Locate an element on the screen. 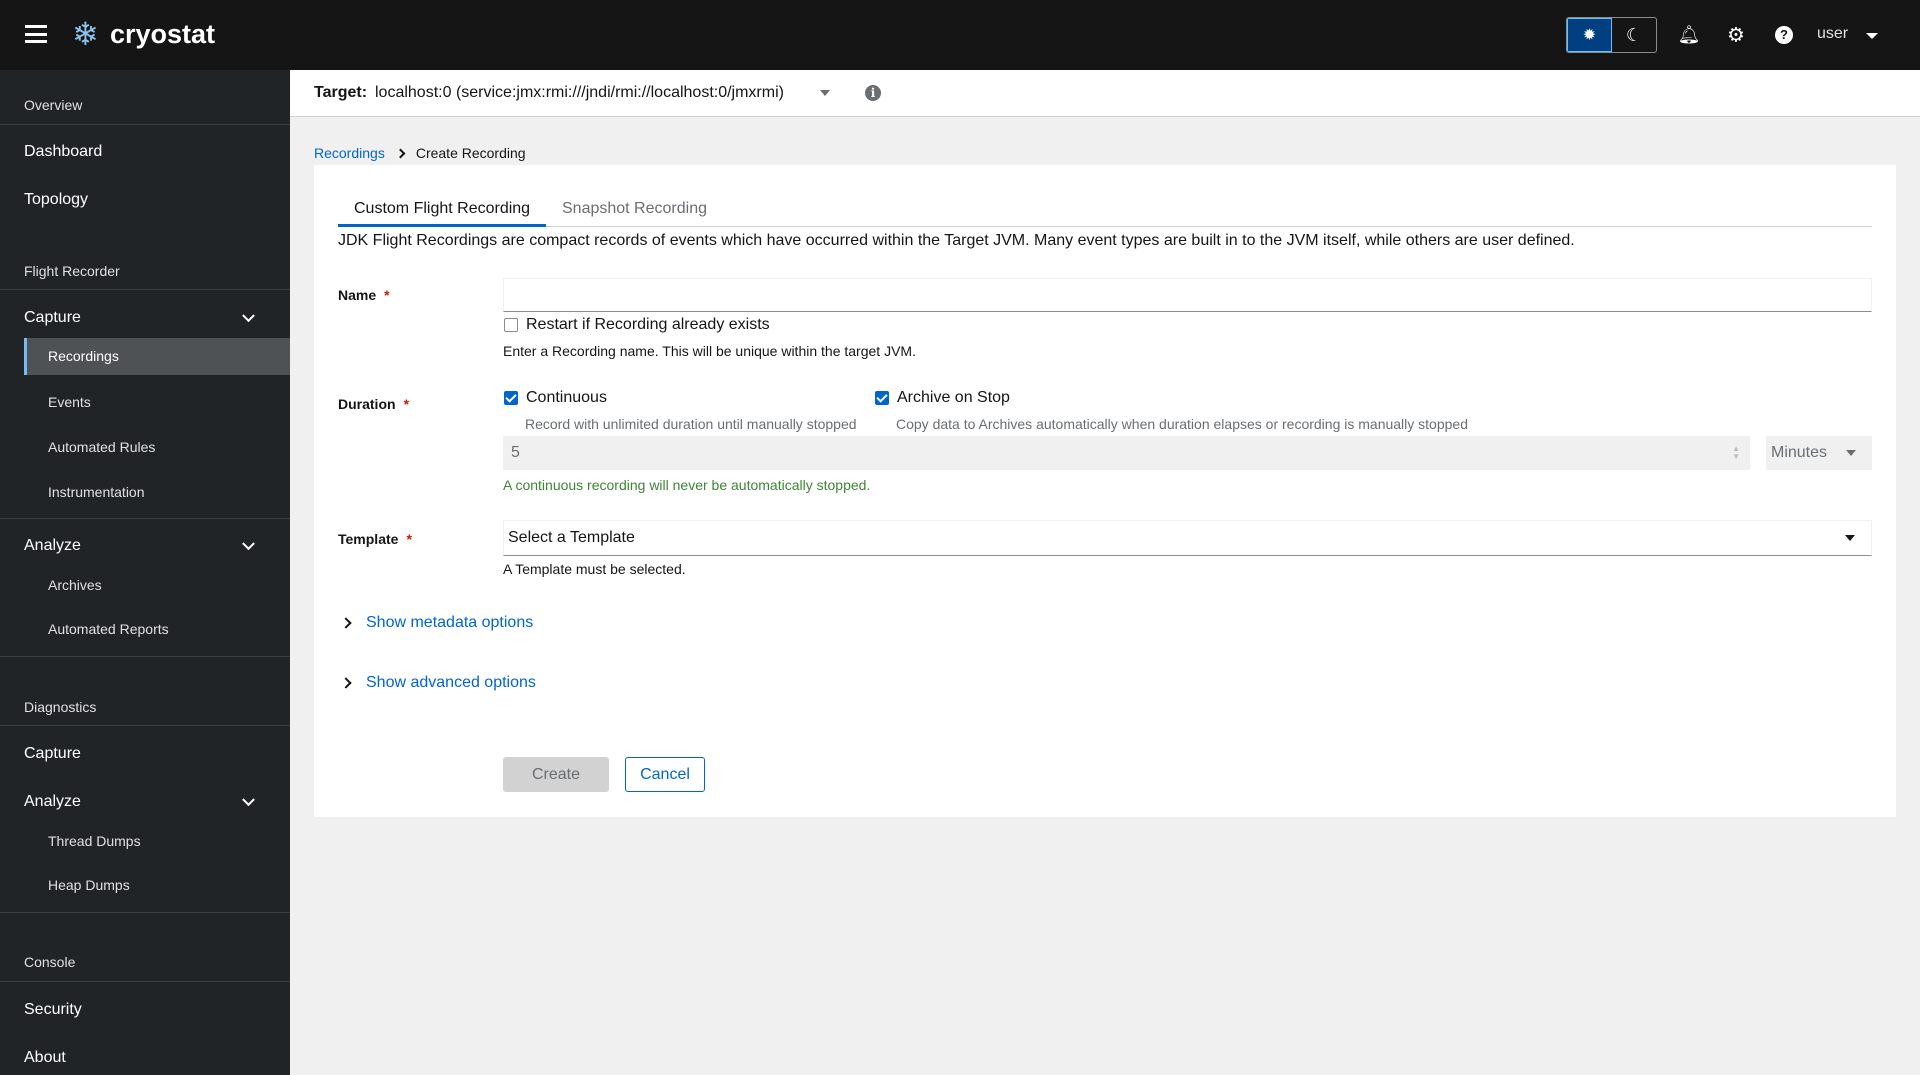 This screenshot has height=1075, width=1920. theme-toggle: ✹ ☾ is located at coordinates (1611, 35).